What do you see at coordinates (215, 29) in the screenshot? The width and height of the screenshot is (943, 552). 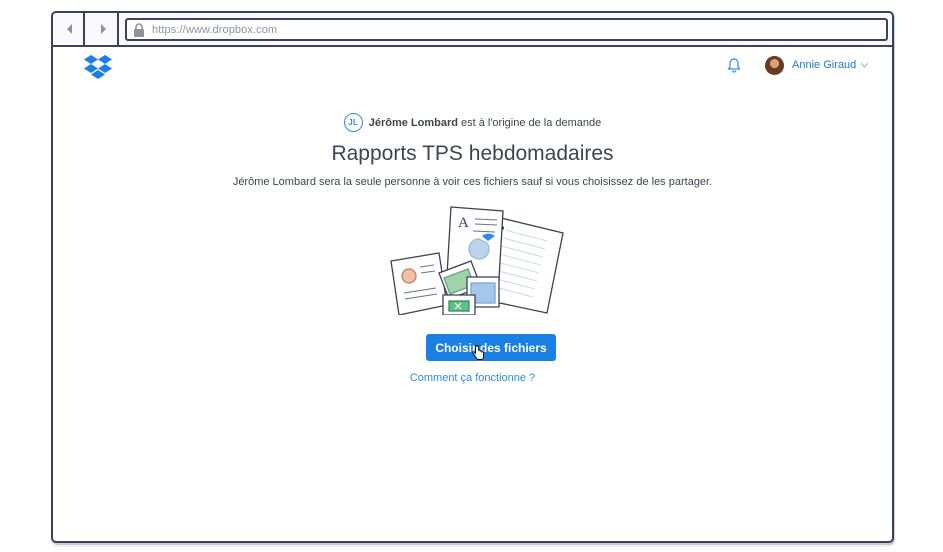 I see `url-text: https://www.dropbox.com` at bounding box center [215, 29].